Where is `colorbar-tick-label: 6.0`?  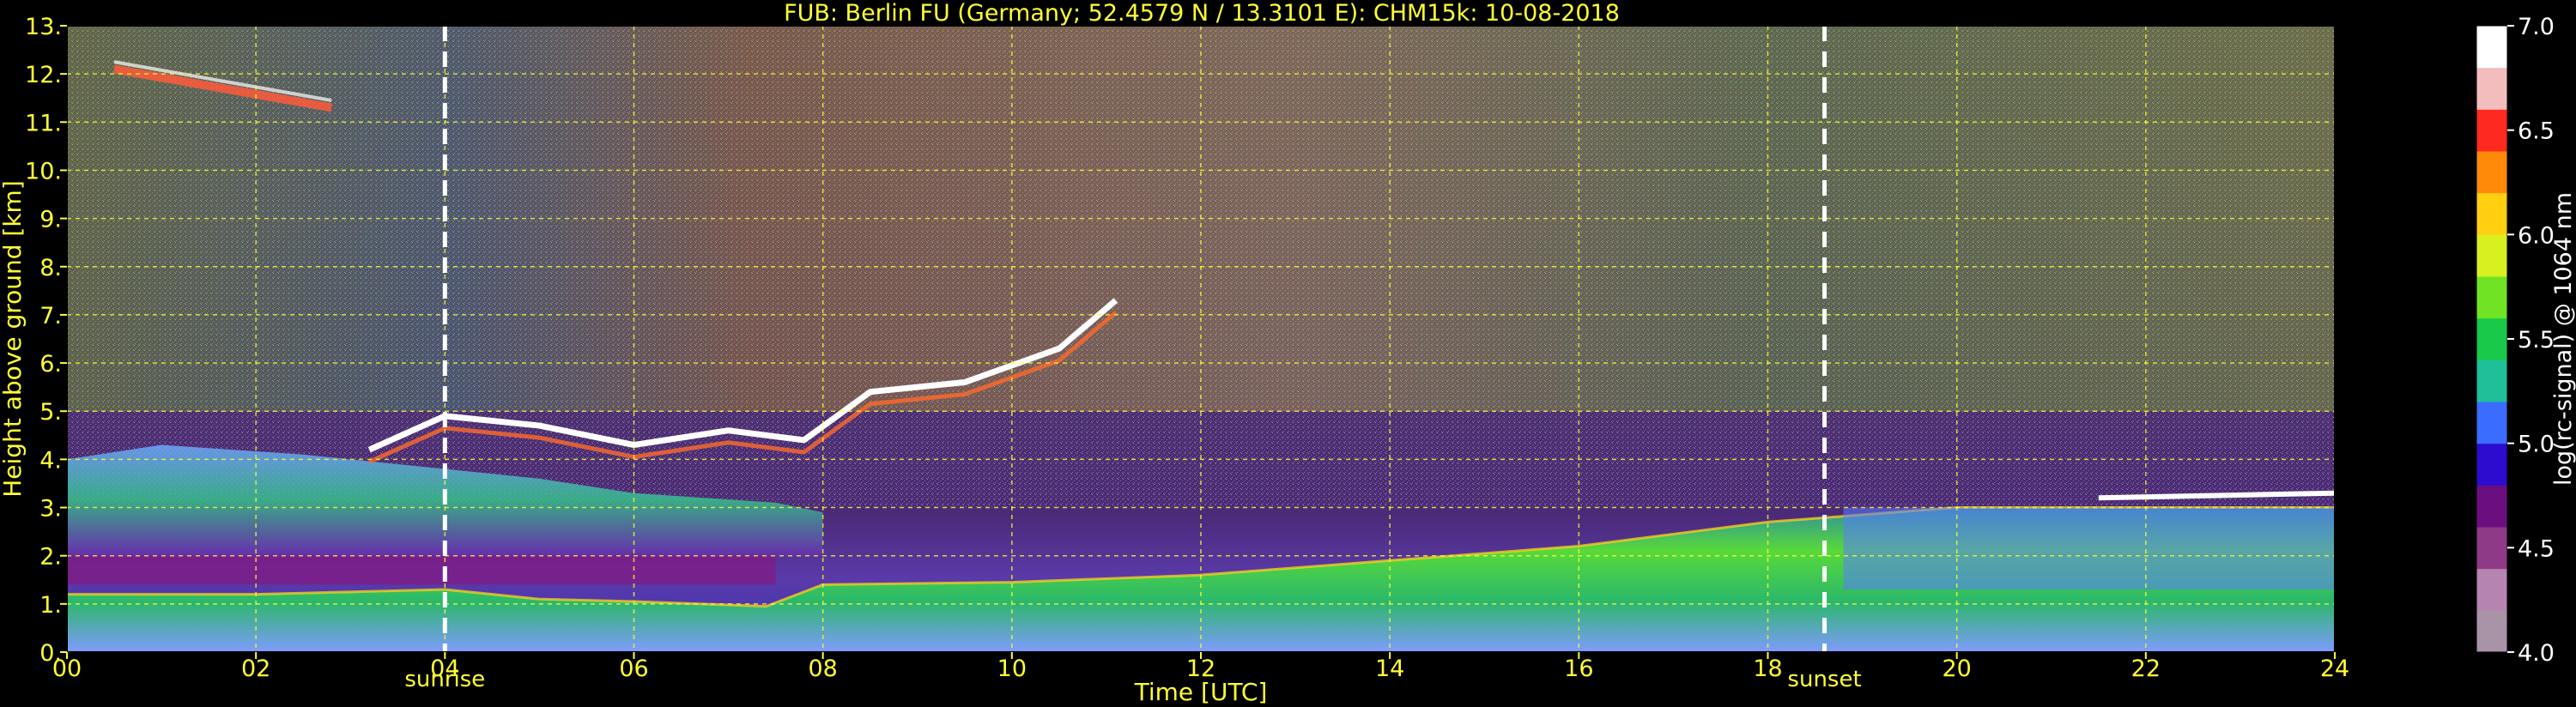
colorbar-tick-label: 6.0 is located at coordinates (2536, 235).